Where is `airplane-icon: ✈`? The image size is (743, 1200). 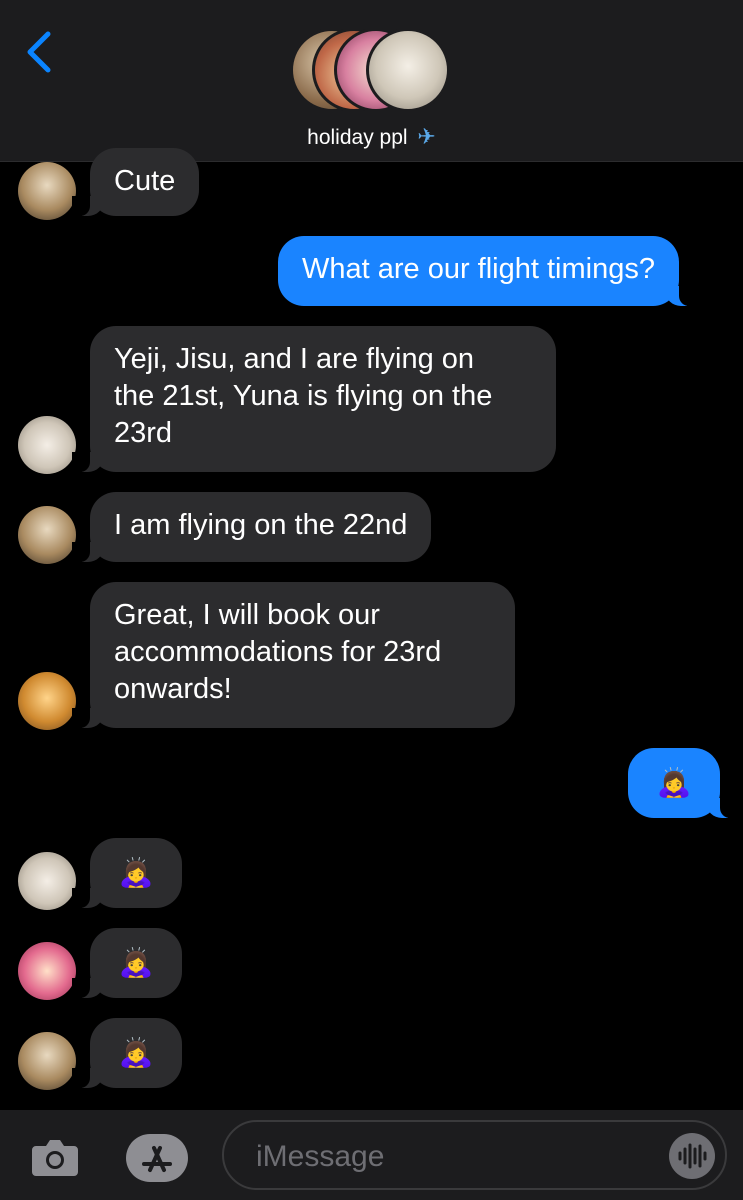 airplane-icon: ✈ is located at coordinates (426, 136).